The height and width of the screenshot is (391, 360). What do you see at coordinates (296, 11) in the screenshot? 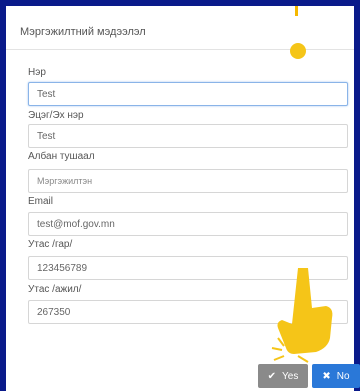
I see `highlight-line` at bounding box center [296, 11].